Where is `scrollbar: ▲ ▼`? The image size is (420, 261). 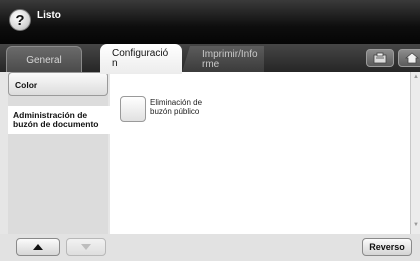 scrollbar: ▲ ▼ is located at coordinates (415, 153).